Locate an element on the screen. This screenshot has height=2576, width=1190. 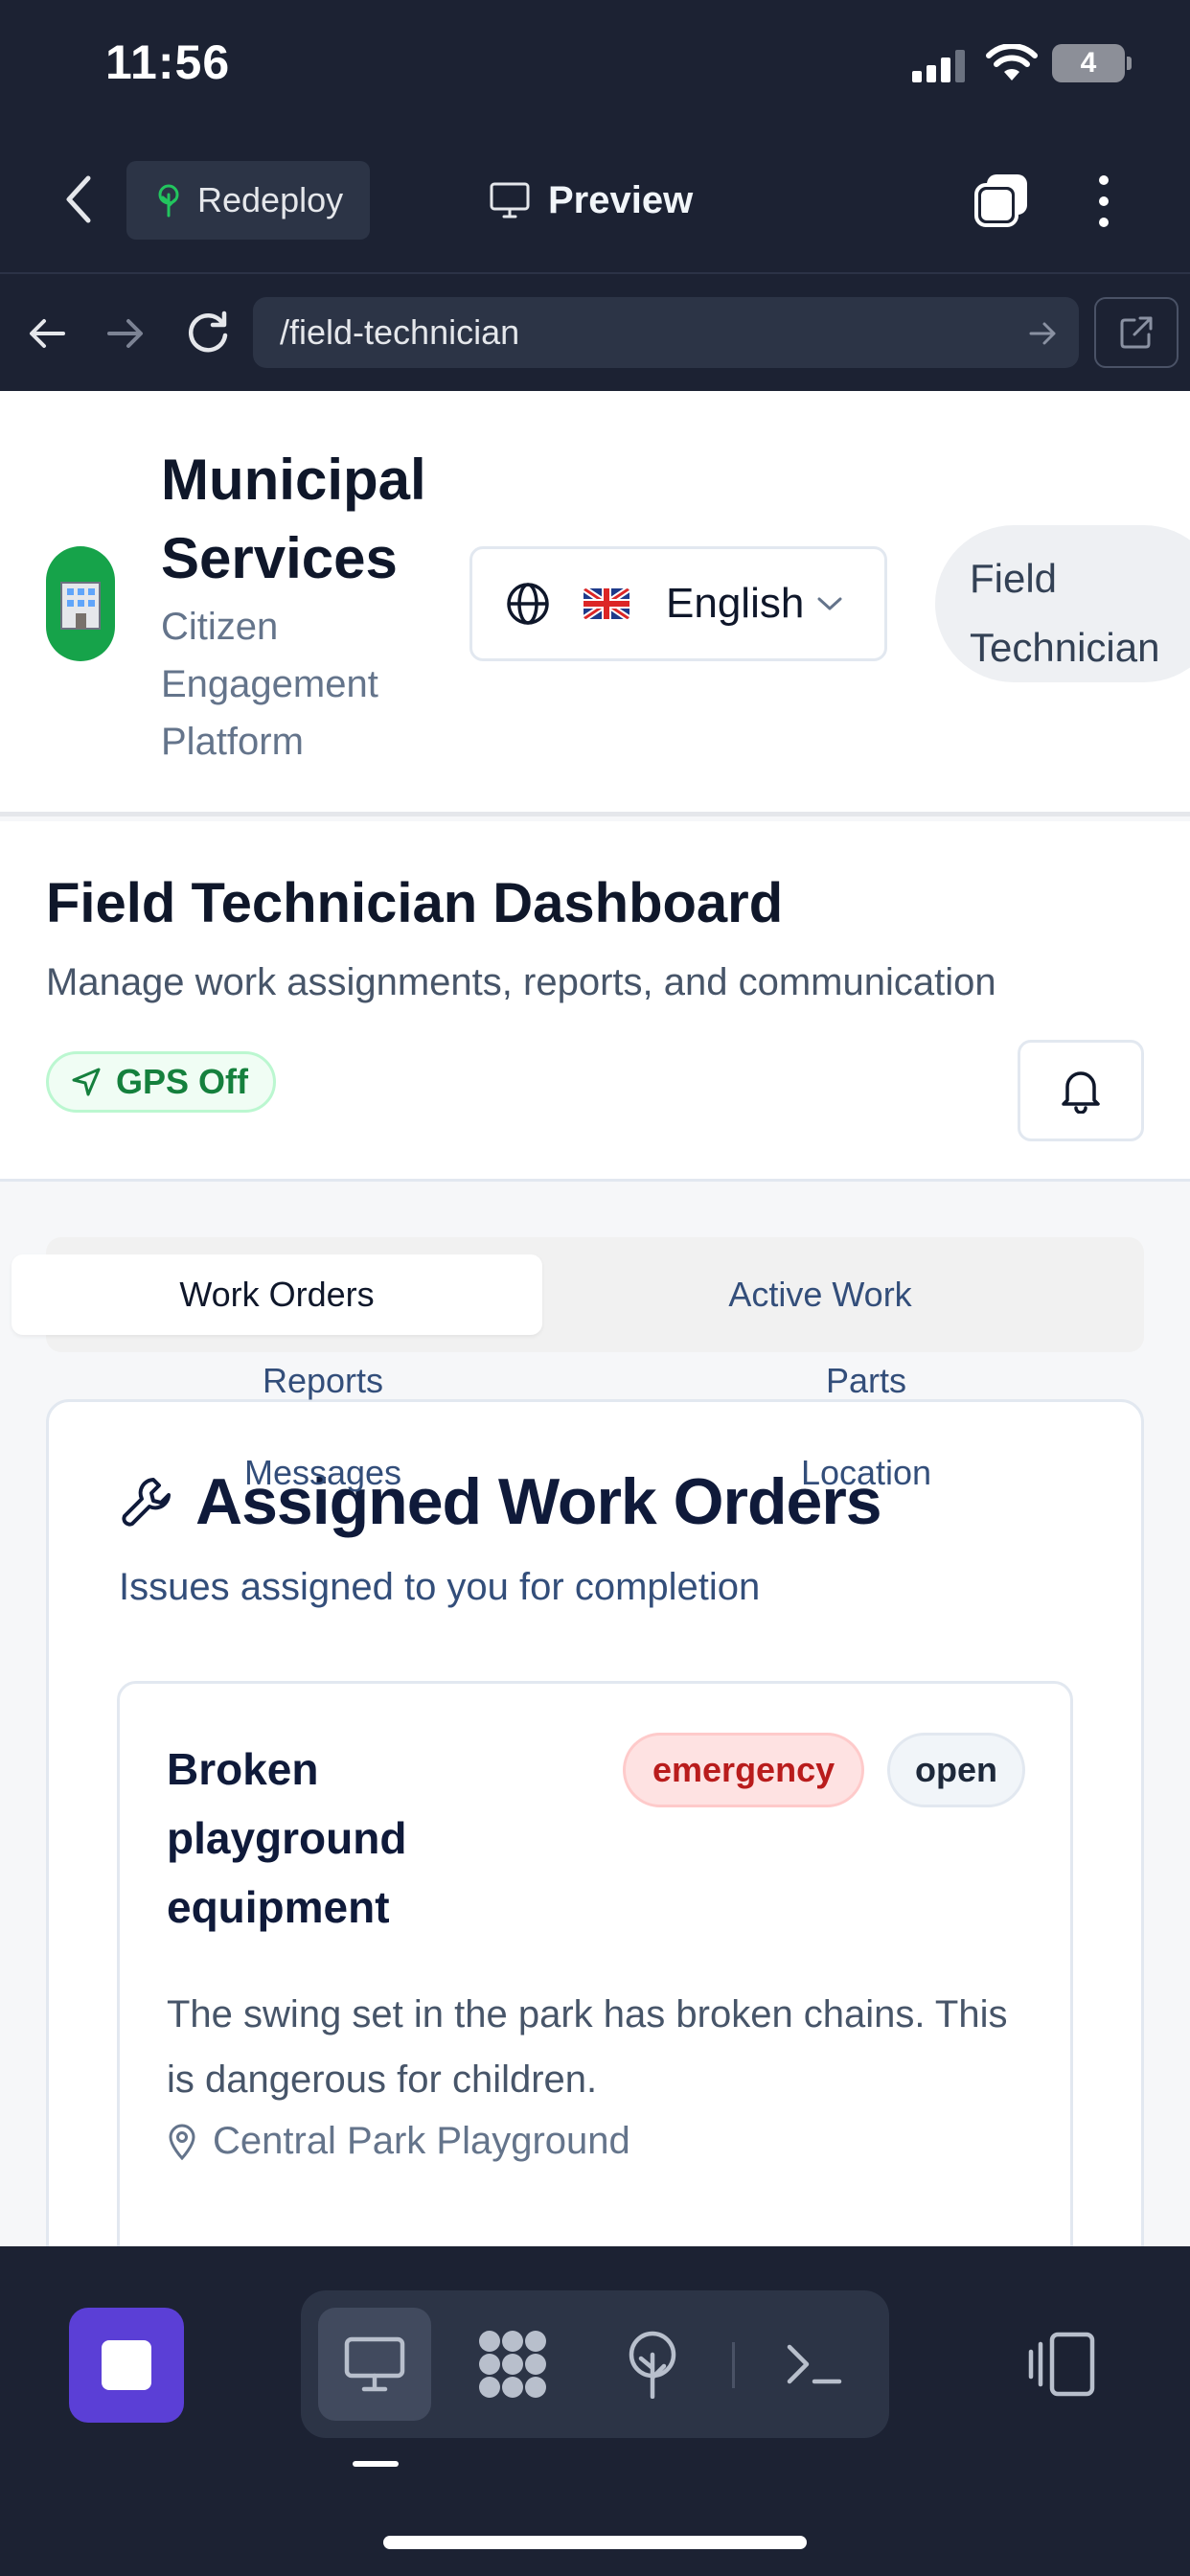
deploy-icon is located at coordinates (653, 2364).